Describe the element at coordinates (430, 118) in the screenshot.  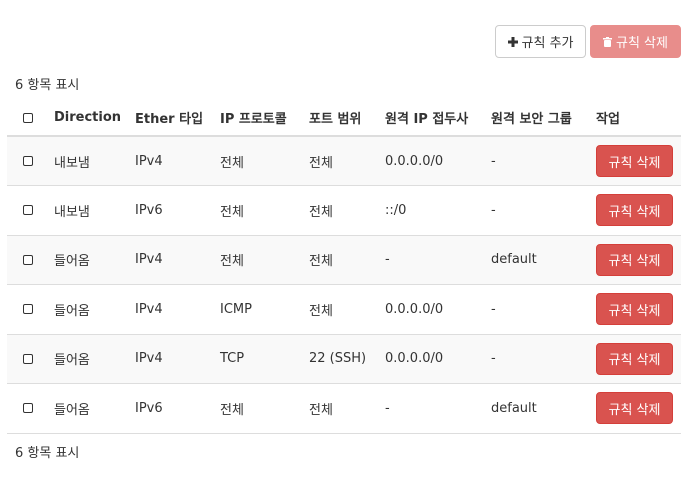
I see `col-remote-ip-prefix: 원격 IP 접두사` at that location.